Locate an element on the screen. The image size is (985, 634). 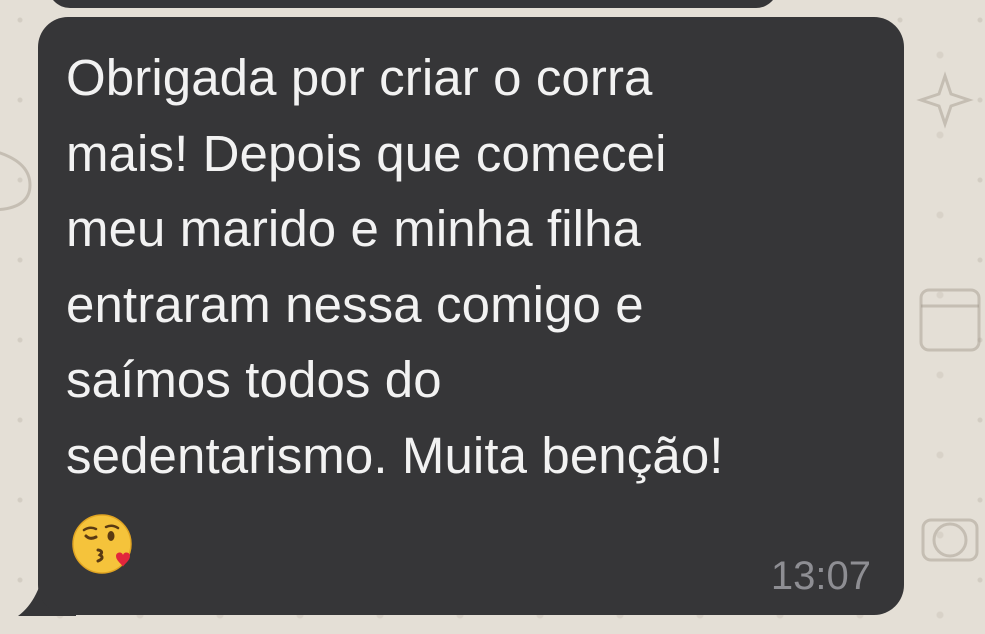
bubble-doodle-icon is located at coordinates (16, 181).